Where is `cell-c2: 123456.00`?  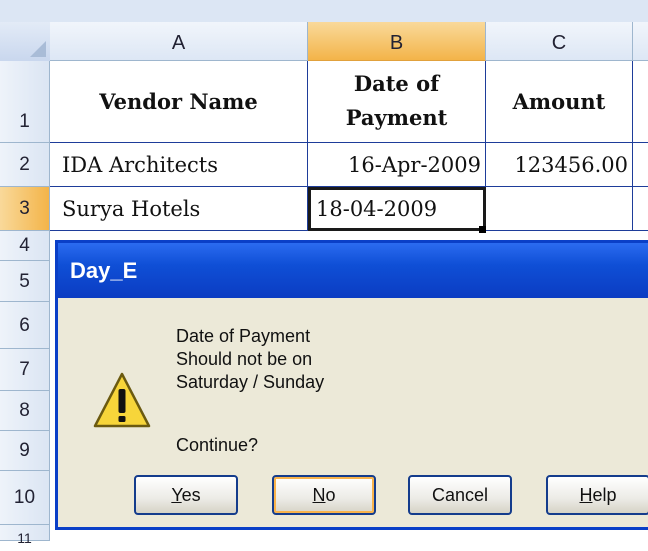
cell-c2: 123456.00 is located at coordinates (559, 165).